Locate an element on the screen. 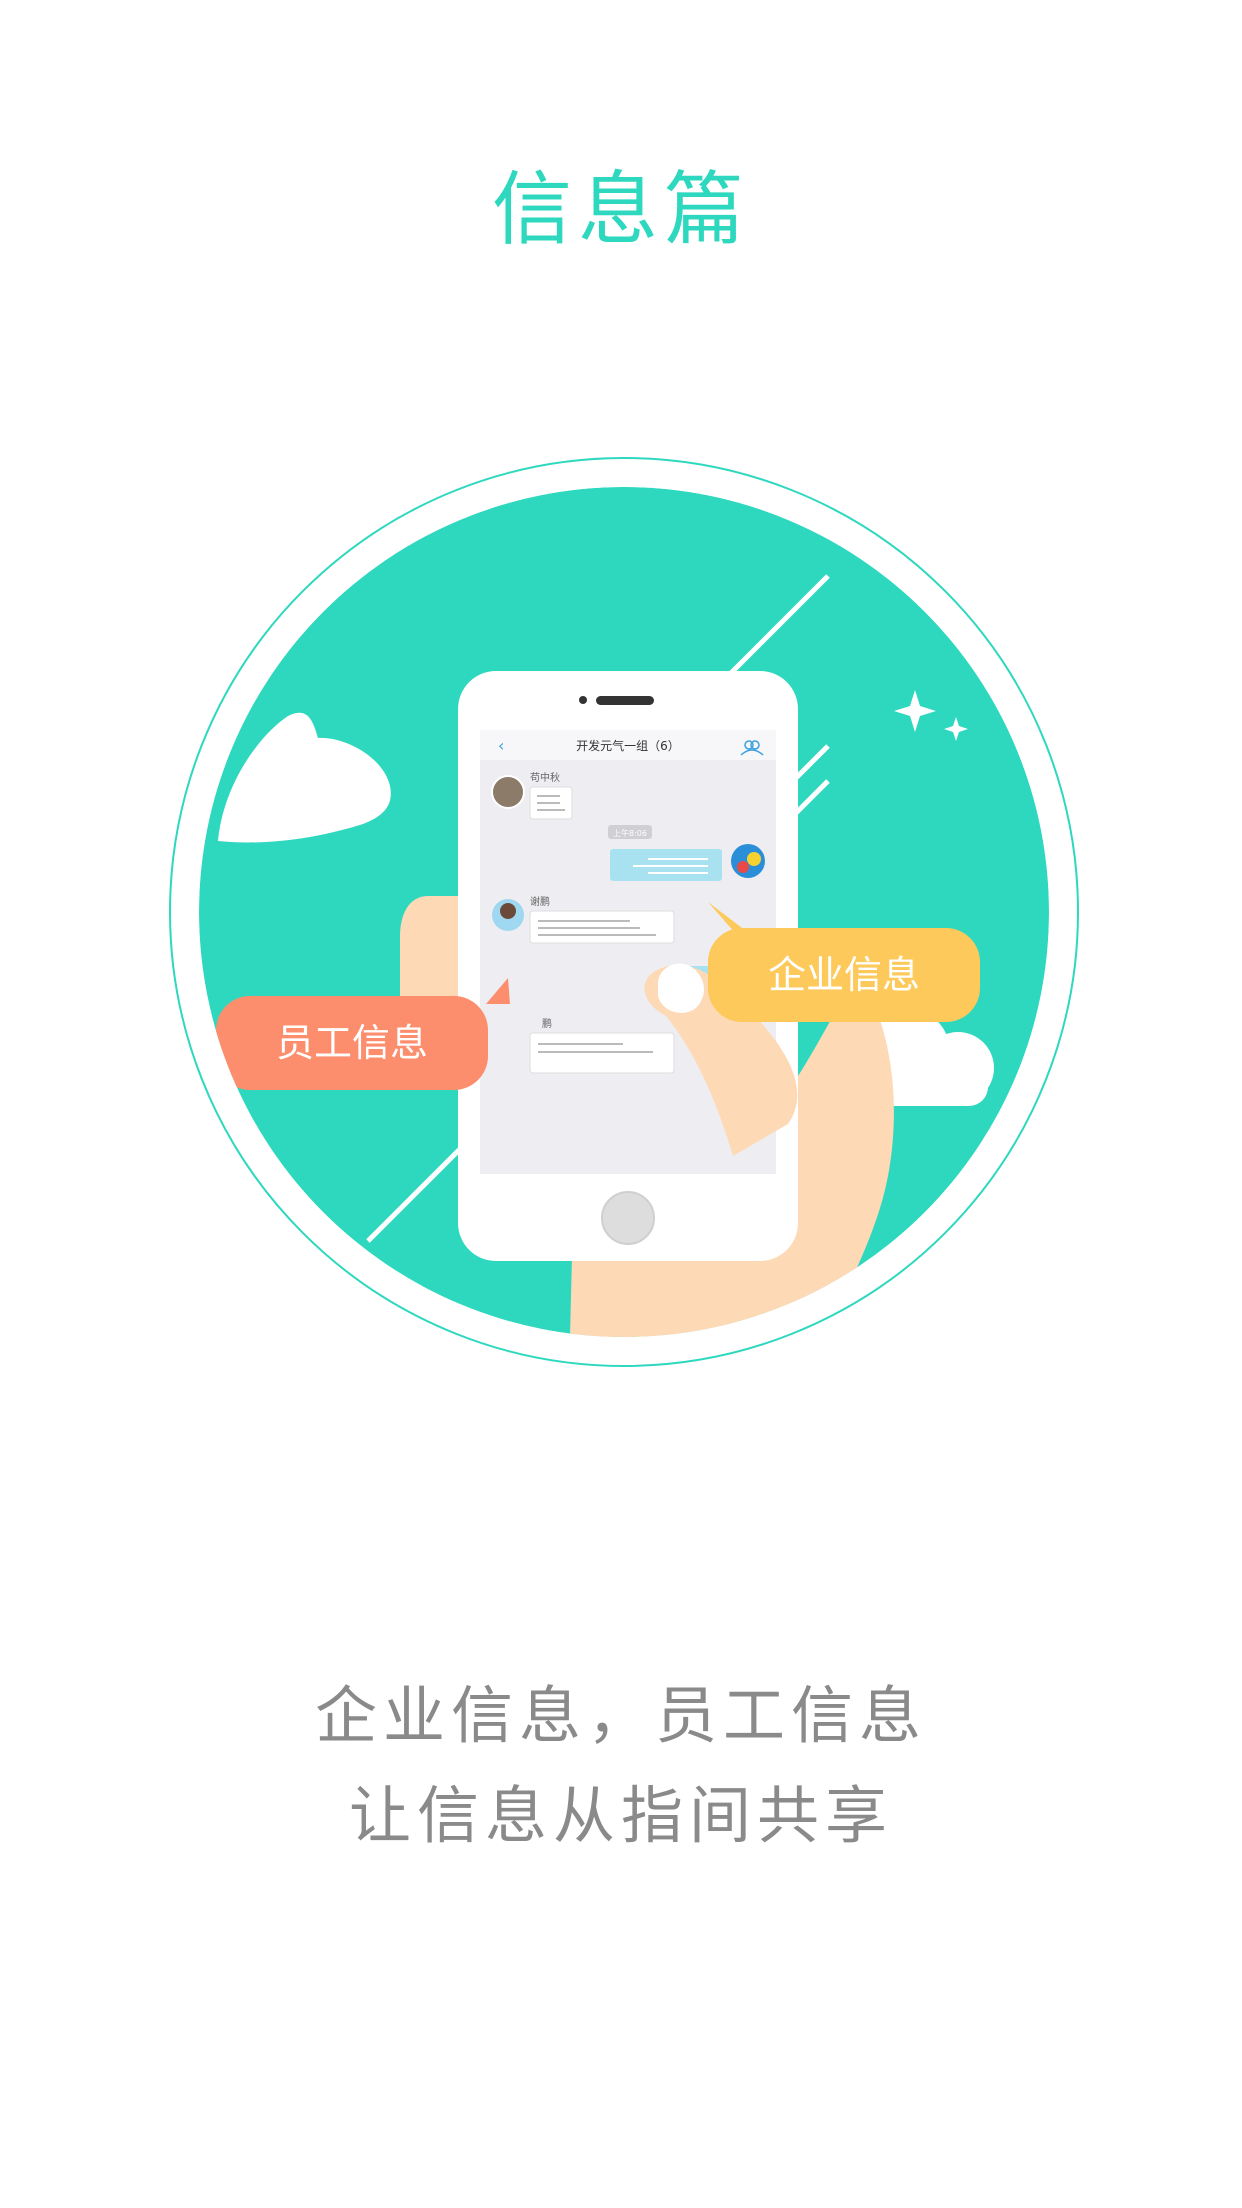 Image resolution: width=1242 pixels, height=2208 pixels. phone-speaker is located at coordinates (625, 700).